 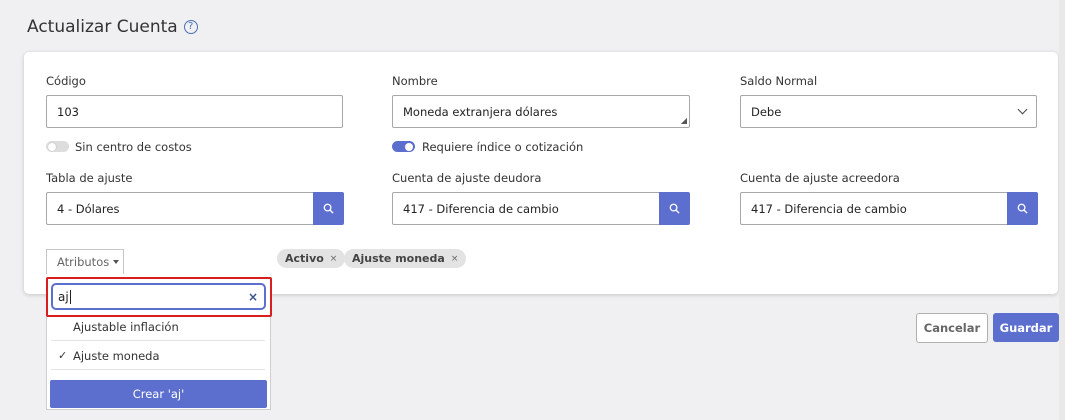 I want to click on codigo-label: Código, so click(x=66, y=81).